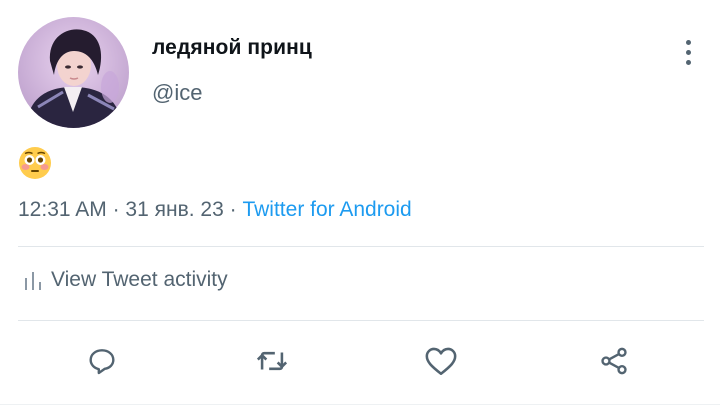 The width and height of the screenshot is (720, 412). I want to click on share-button, so click(614, 361).